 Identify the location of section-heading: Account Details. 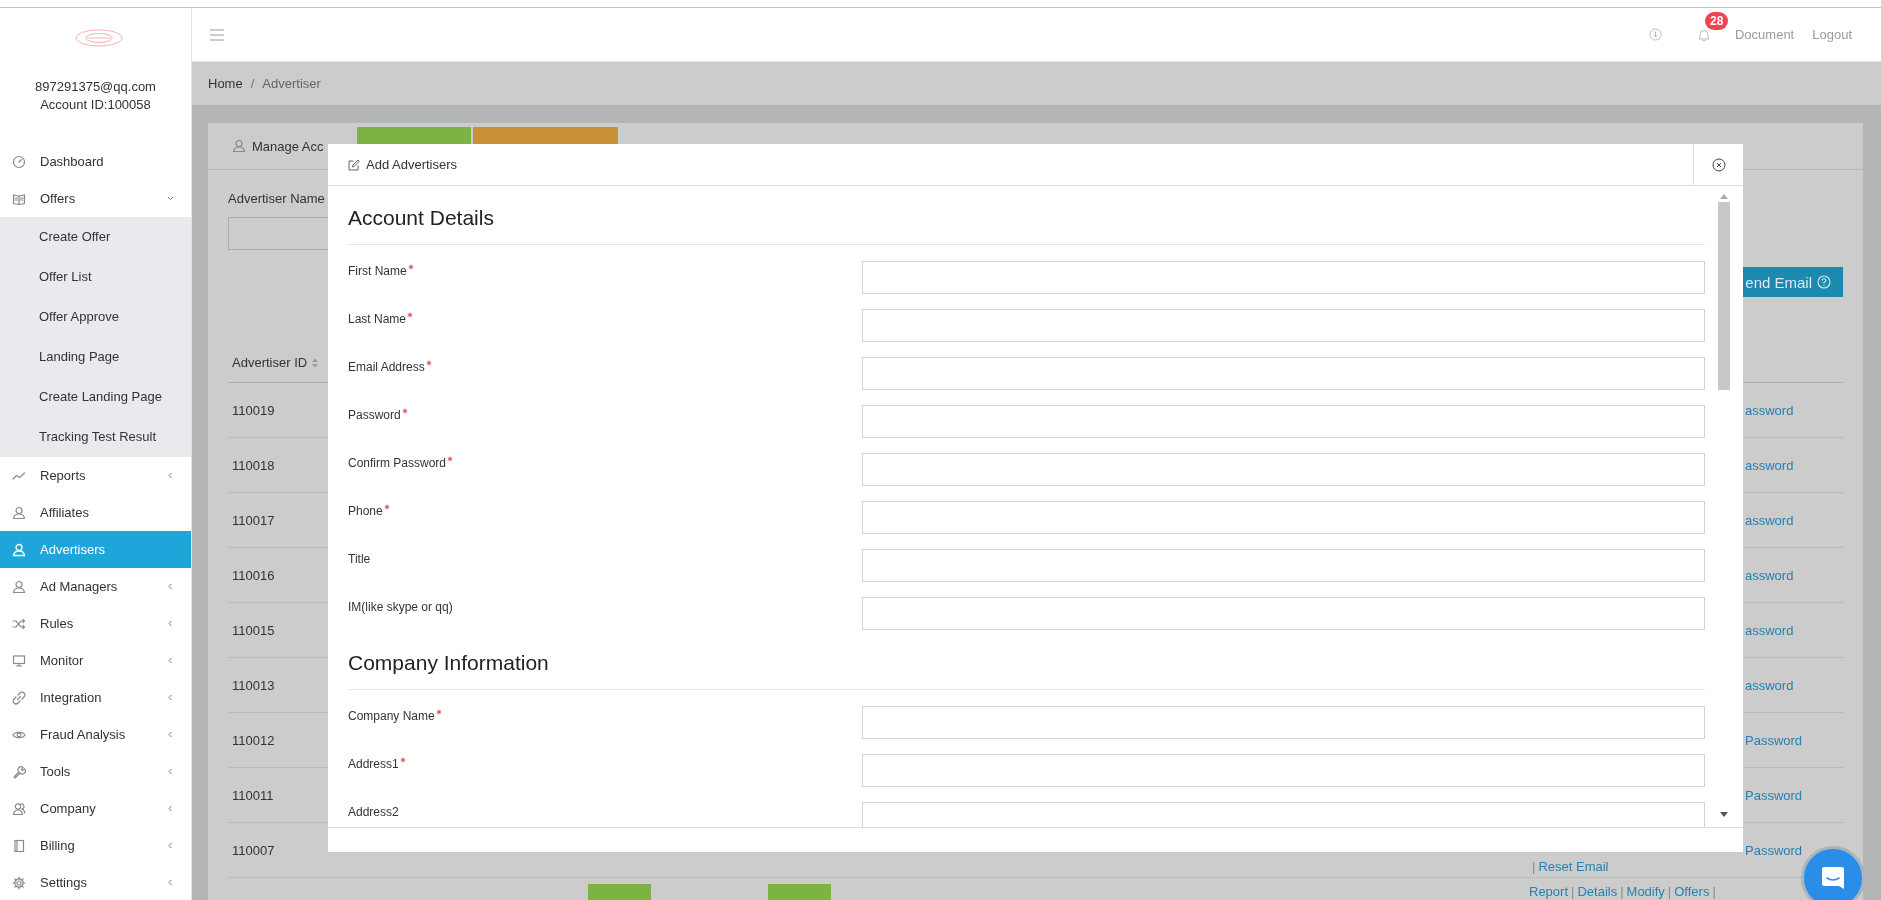
(1026, 222).